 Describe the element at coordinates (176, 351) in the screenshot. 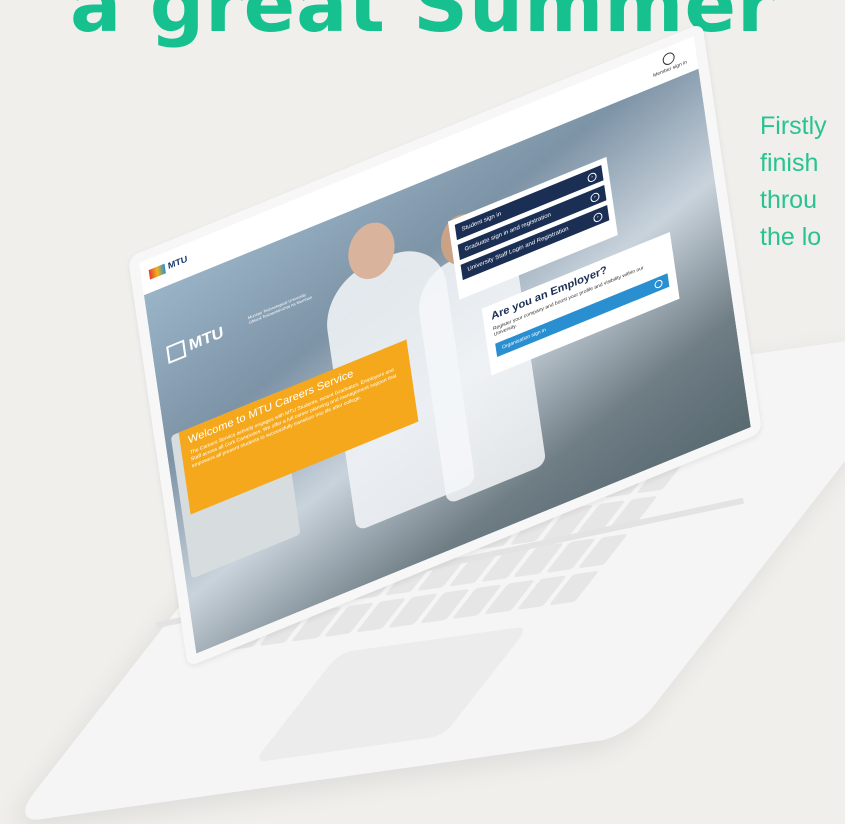

I see `mtu-crest-icon` at that location.